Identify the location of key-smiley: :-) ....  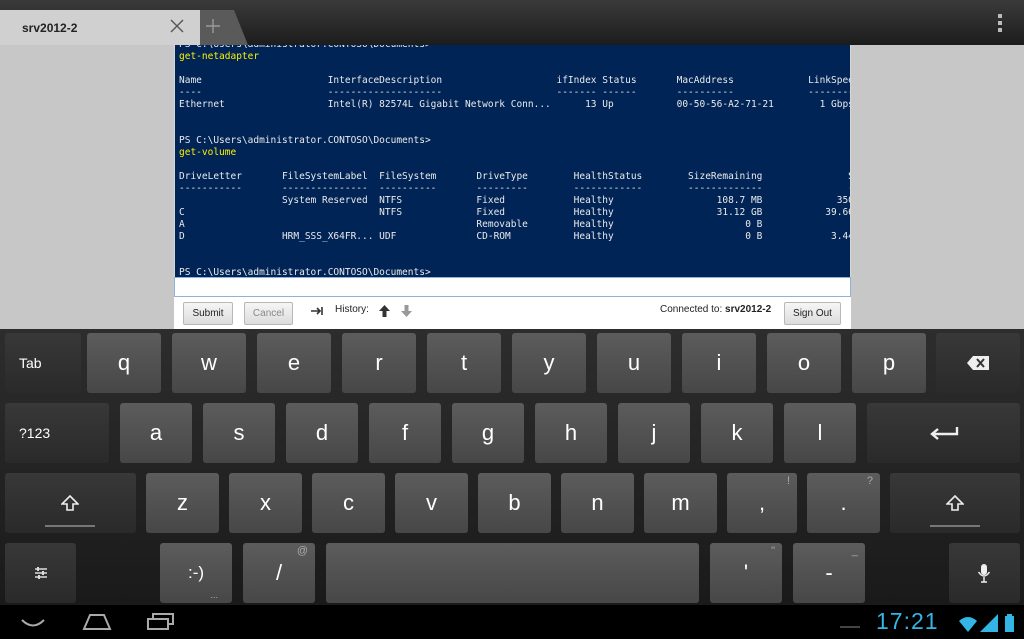
(196, 573).